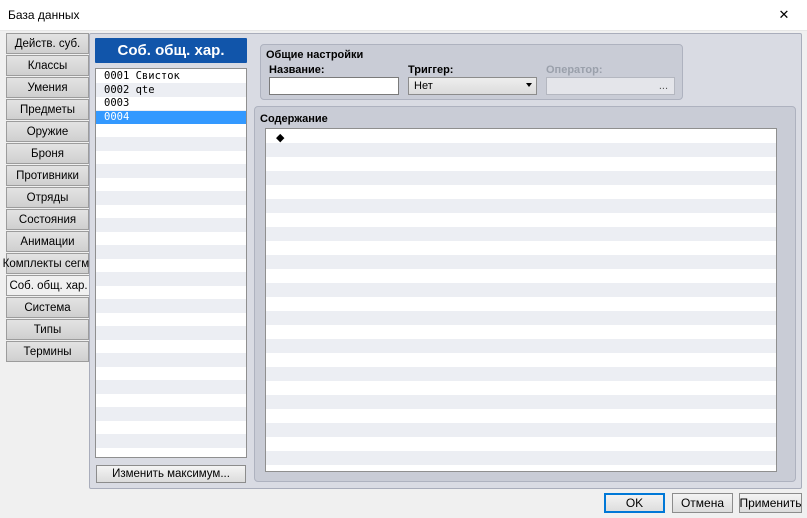 This screenshot has height=518, width=807. I want to click on tab-label: Классы, so click(47, 65).